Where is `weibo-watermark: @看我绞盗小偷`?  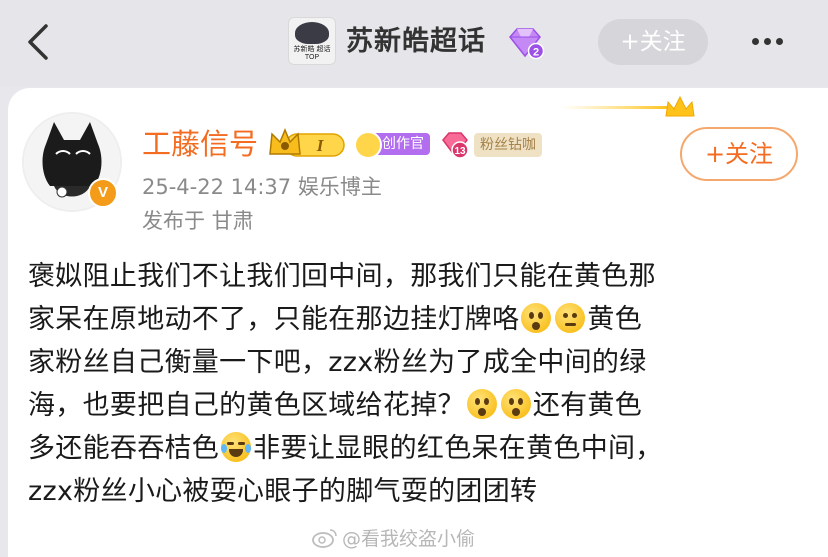
weibo-watermark: @看我绞盗小偷 is located at coordinates (393, 539).